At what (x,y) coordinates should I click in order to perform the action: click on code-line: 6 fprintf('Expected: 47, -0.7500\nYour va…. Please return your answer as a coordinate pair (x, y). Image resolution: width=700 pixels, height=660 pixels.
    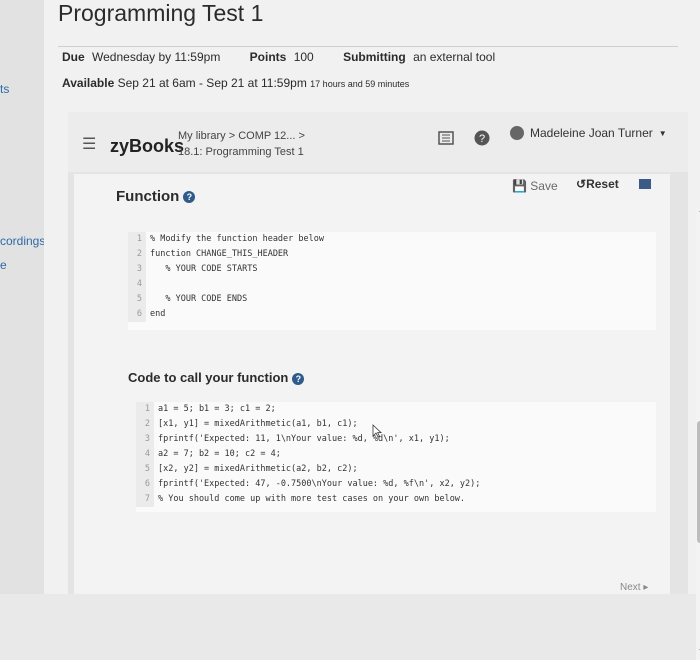
    Looking at the image, I should click on (396, 484).